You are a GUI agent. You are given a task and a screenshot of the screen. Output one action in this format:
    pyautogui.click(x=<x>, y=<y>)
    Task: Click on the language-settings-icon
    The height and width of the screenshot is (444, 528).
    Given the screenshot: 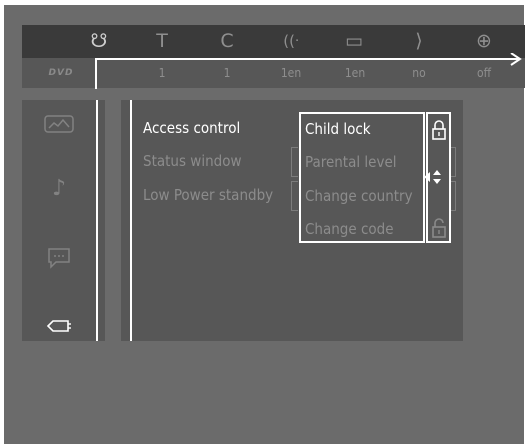 What is the action you would take?
    pyautogui.click(x=59, y=258)
    